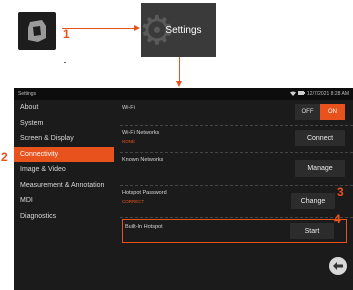 Image resolution: width=353 pixels, height=290 pixels. What do you see at coordinates (4, 157) in the screenshot?
I see `callout-2: 2` at bounding box center [4, 157].